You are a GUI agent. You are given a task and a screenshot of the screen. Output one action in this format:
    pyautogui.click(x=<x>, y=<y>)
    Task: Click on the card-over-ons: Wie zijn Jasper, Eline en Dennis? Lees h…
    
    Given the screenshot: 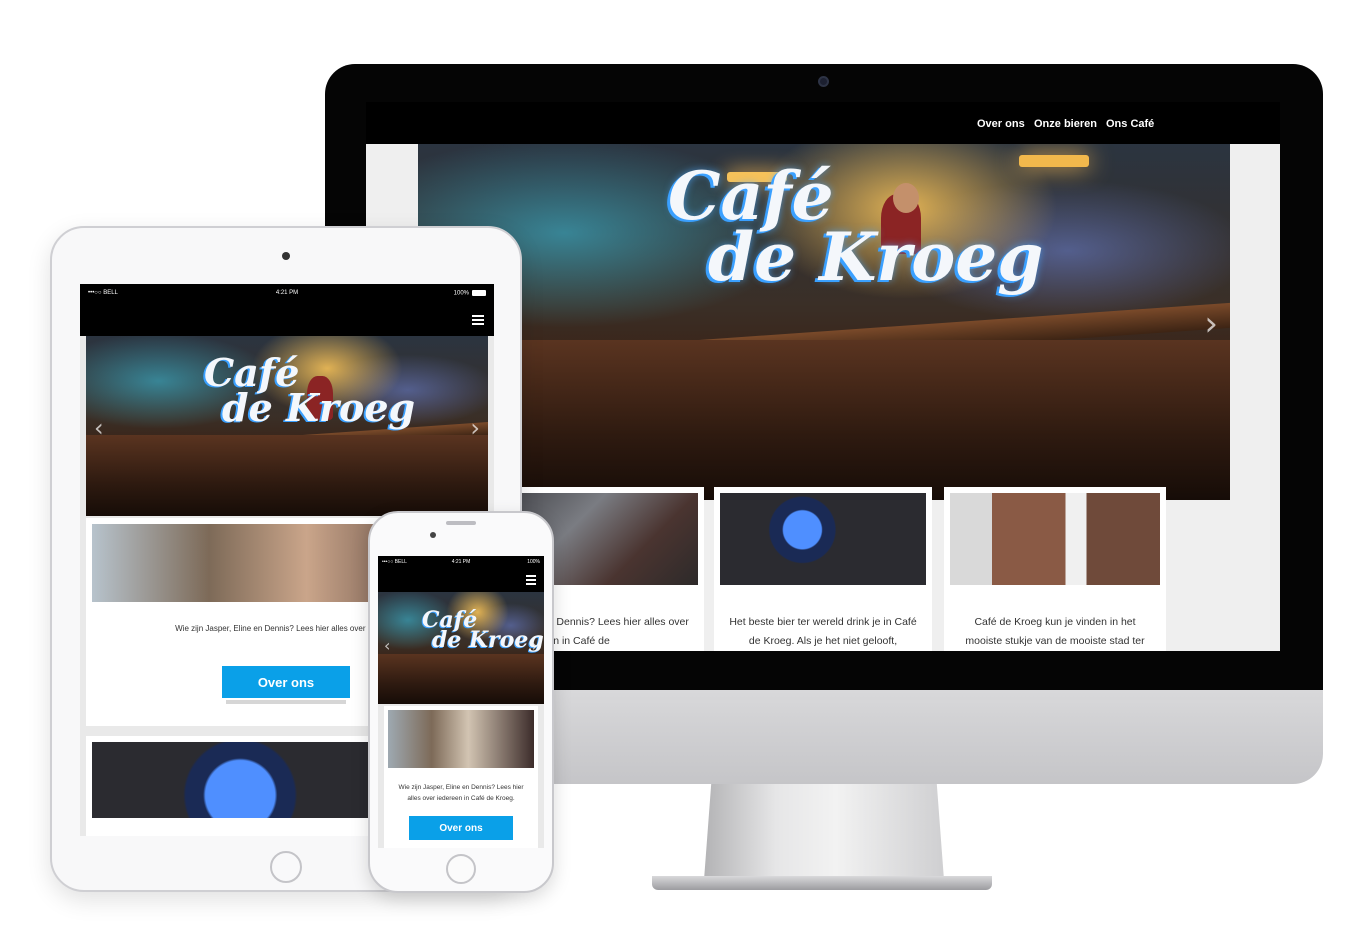 What is the action you would take?
    pyautogui.click(x=461, y=777)
    